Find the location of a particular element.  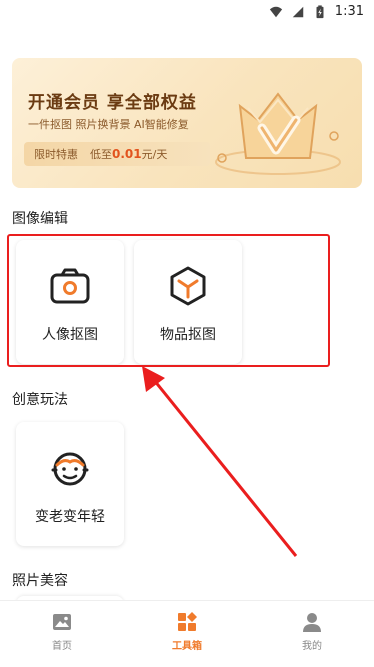

nav-toolbox: 工具箱 is located at coordinates (187, 631).